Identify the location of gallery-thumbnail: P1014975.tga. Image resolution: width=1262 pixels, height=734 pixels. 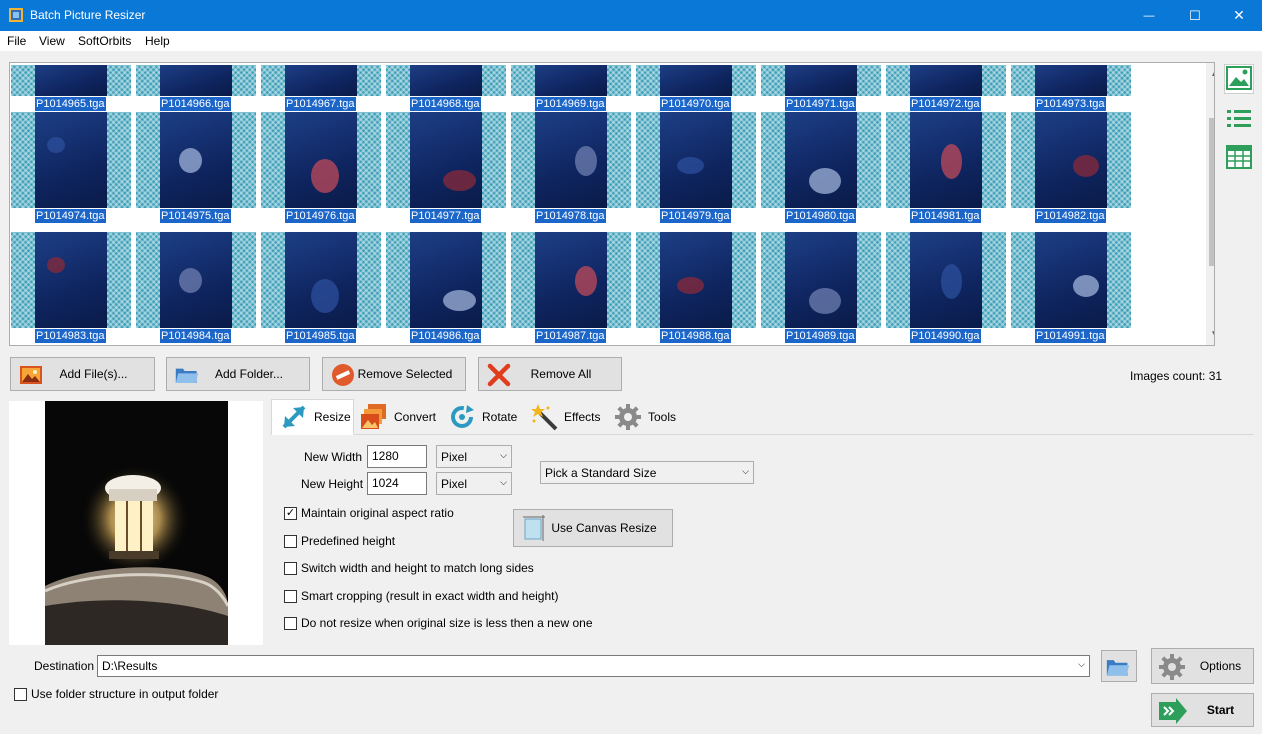
(196, 167).